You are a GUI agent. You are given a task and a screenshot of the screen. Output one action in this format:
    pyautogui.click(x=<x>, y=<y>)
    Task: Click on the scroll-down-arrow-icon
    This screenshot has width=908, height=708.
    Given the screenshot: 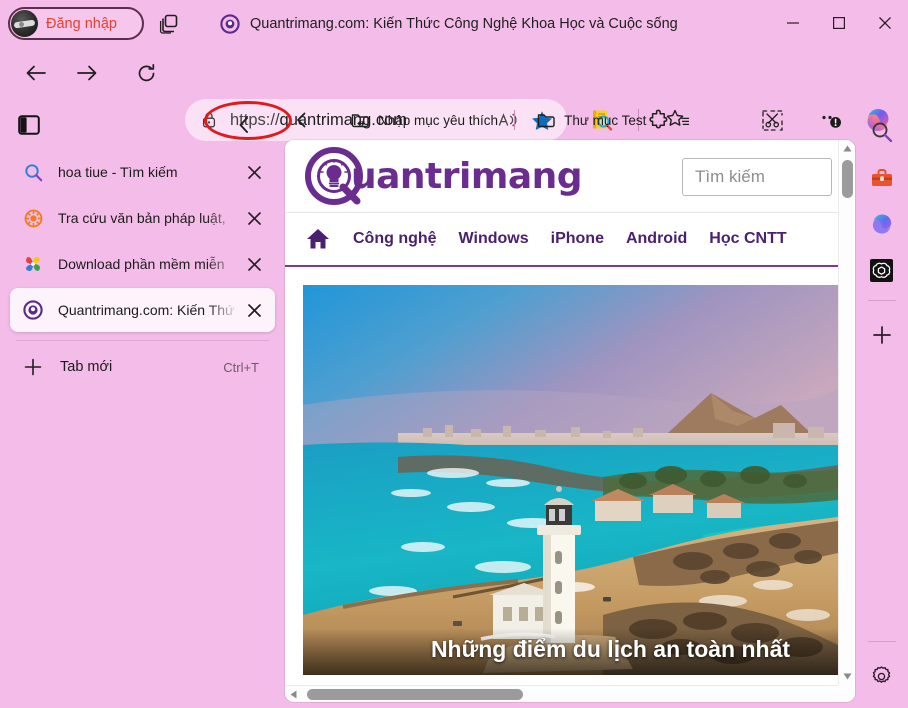 What is the action you would take?
    pyautogui.click(x=847, y=676)
    